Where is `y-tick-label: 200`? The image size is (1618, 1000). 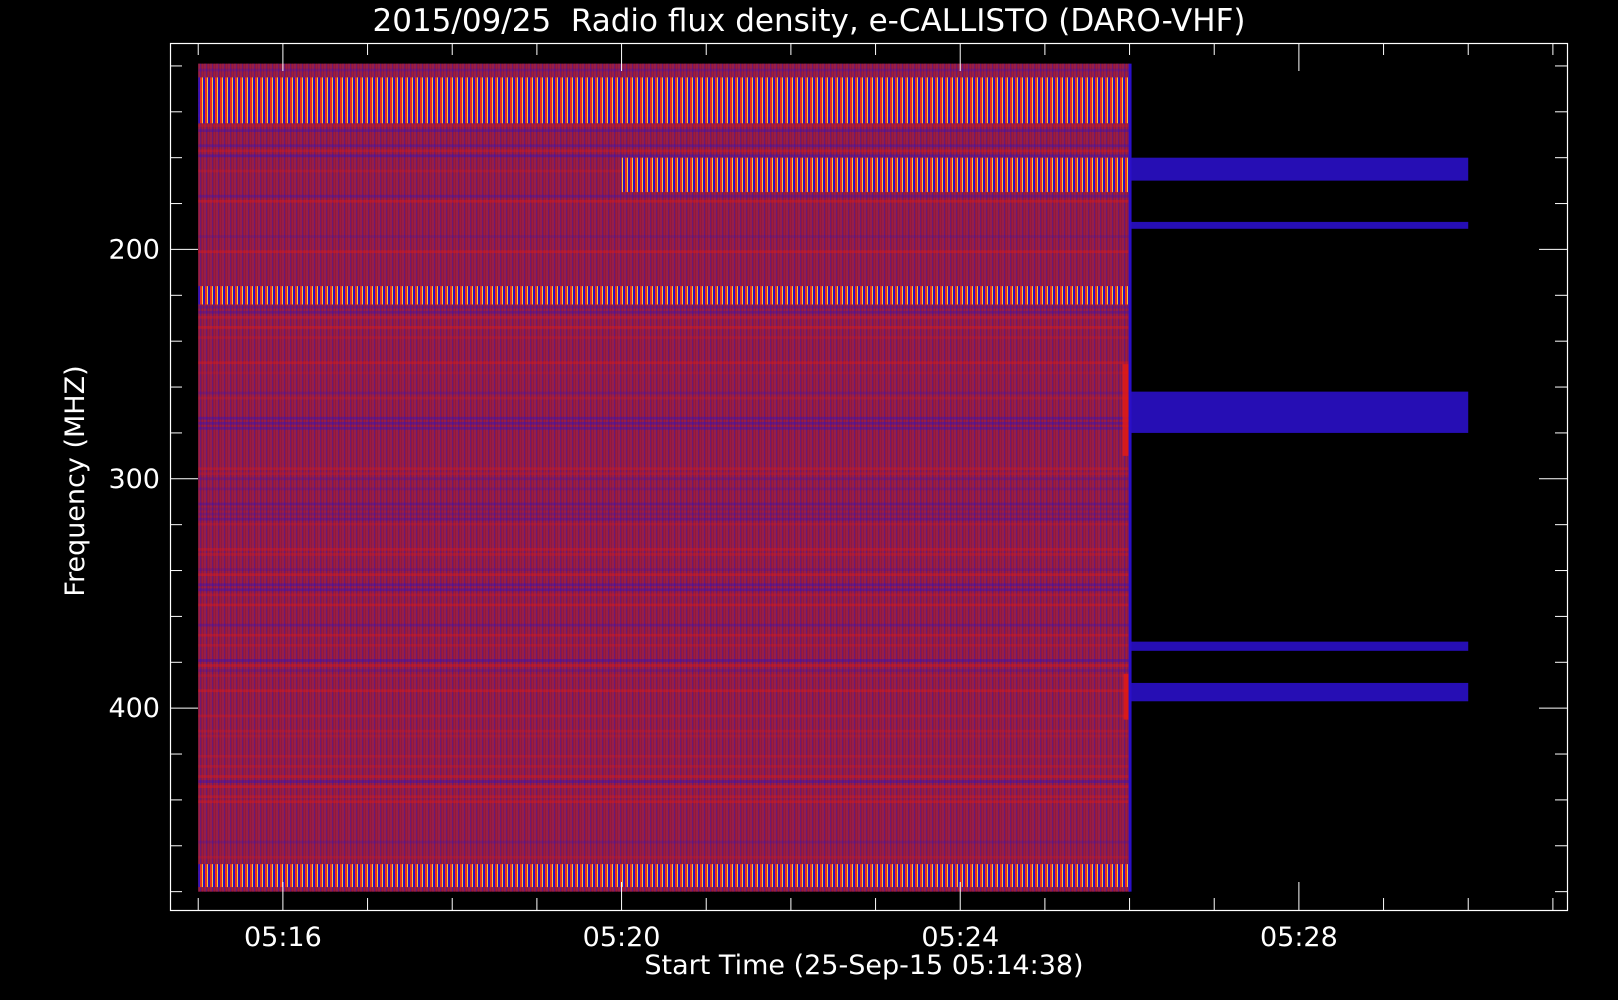
y-tick-label: 200 is located at coordinates (134, 249).